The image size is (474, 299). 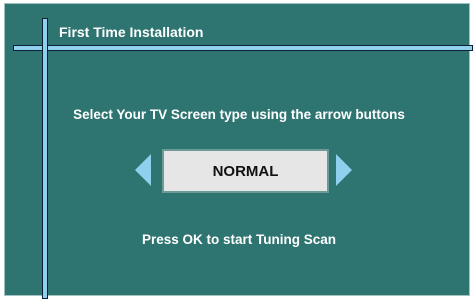 What do you see at coordinates (344, 170) in the screenshot?
I see `arrow-right-icon` at bounding box center [344, 170].